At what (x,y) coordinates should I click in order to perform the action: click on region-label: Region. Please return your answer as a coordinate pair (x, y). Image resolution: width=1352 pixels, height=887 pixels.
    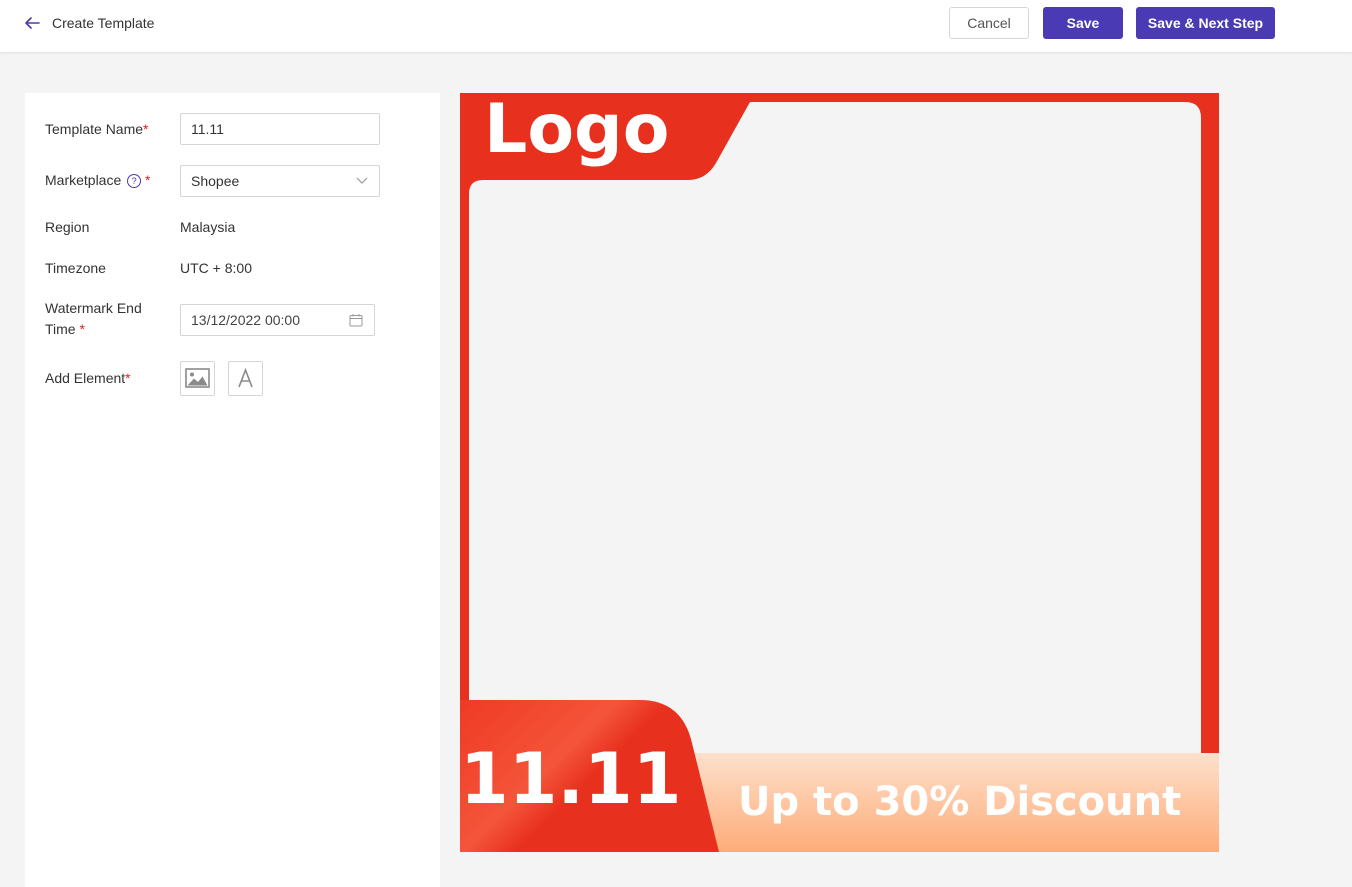
    Looking at the image, I should click on (67, 227).